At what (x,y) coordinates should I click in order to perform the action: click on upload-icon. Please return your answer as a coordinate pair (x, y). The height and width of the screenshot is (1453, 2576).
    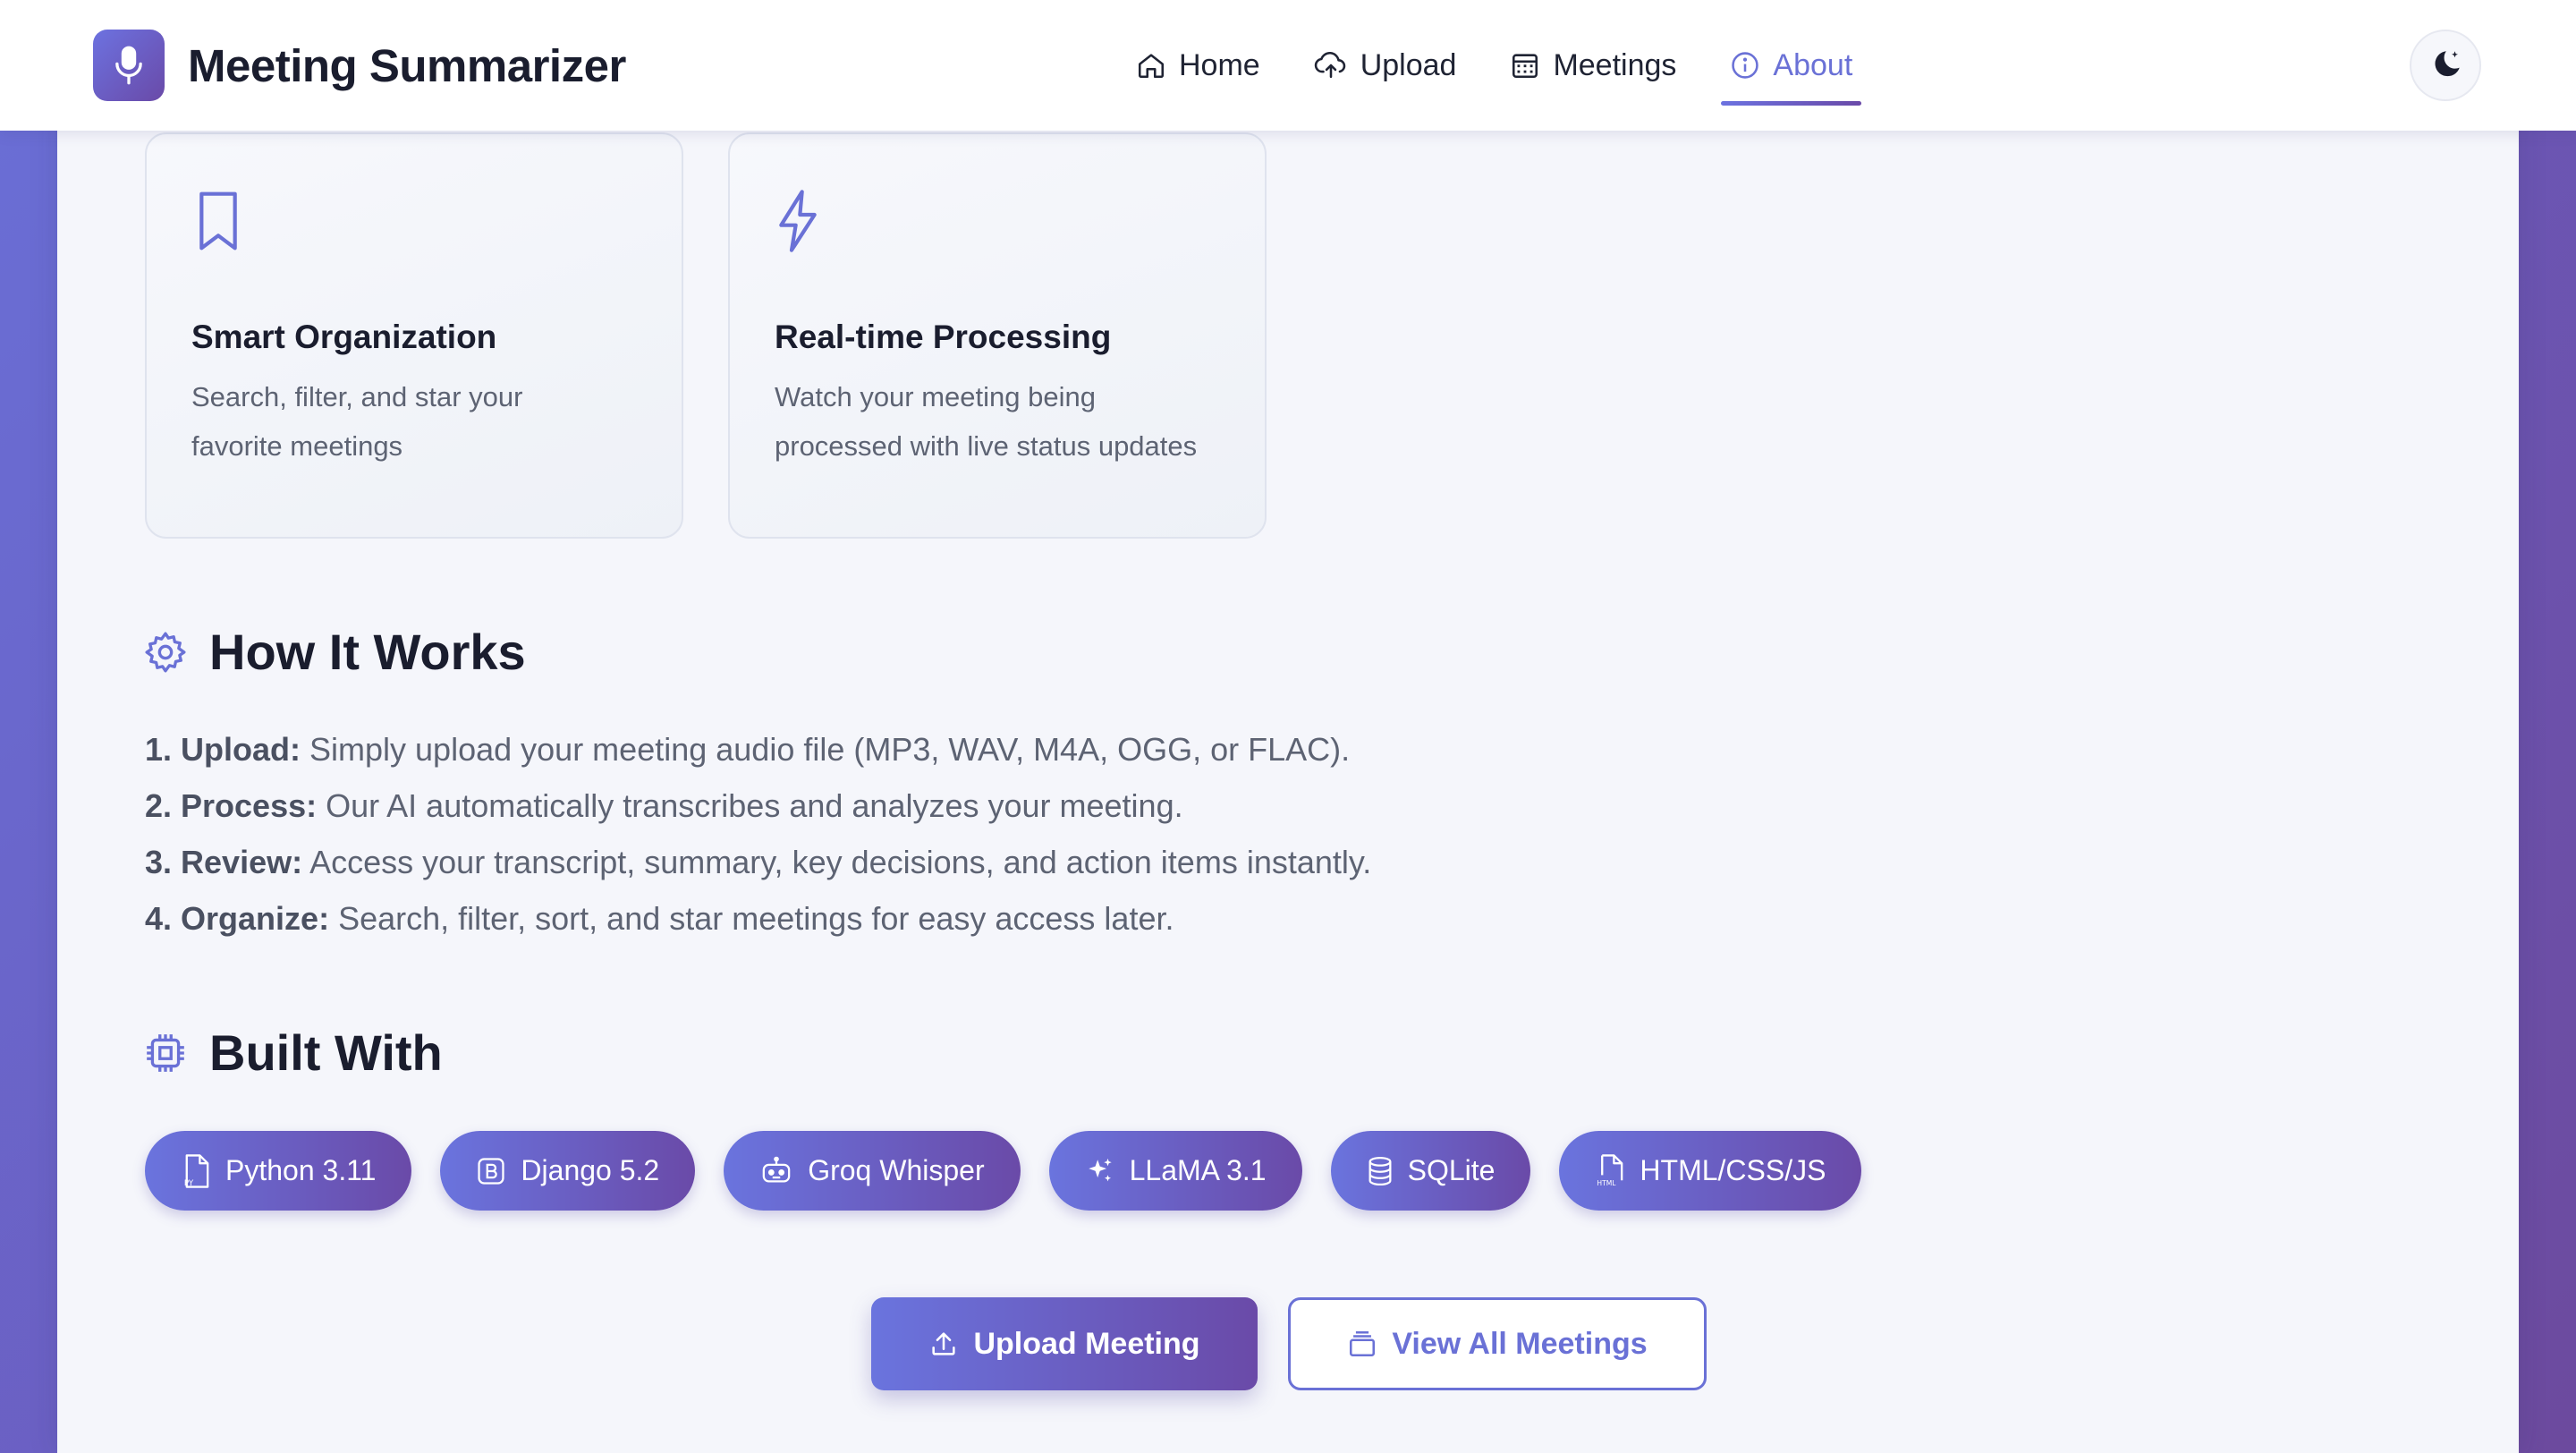
    Looking at the image, I should click on (944, 1343).